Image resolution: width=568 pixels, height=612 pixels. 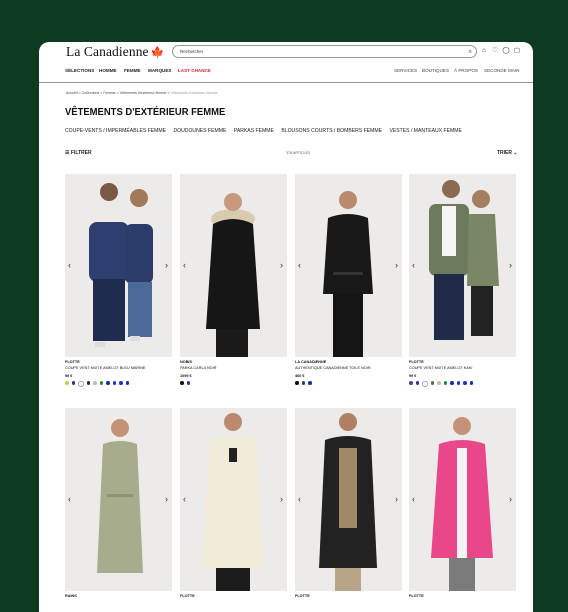 What do you see at coordinates (501, 70) in the screenshot?
I see `nav-item-seconde-main: SECONDE MAIN` at bounding box center [501, 70].